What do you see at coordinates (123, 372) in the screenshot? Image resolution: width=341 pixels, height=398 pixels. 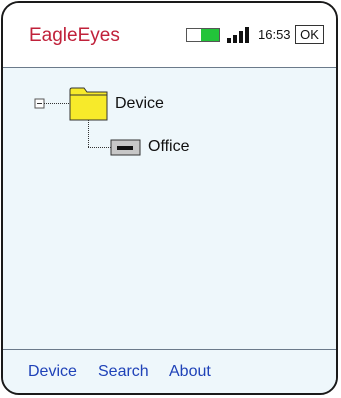 I see `menu-search: Search` at bounding box center [123, 372].